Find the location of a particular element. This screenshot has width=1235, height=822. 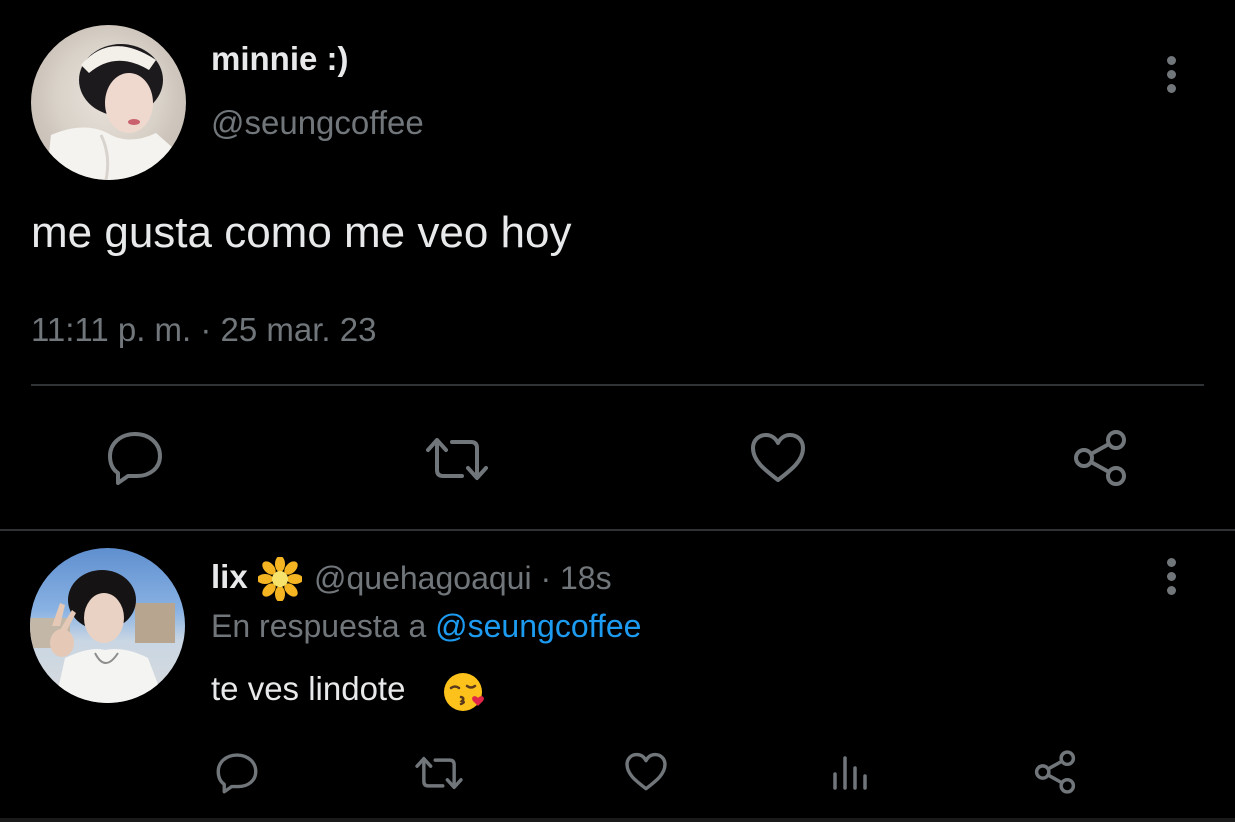

display-name: minnie :) is located at coordinates (280, 59).